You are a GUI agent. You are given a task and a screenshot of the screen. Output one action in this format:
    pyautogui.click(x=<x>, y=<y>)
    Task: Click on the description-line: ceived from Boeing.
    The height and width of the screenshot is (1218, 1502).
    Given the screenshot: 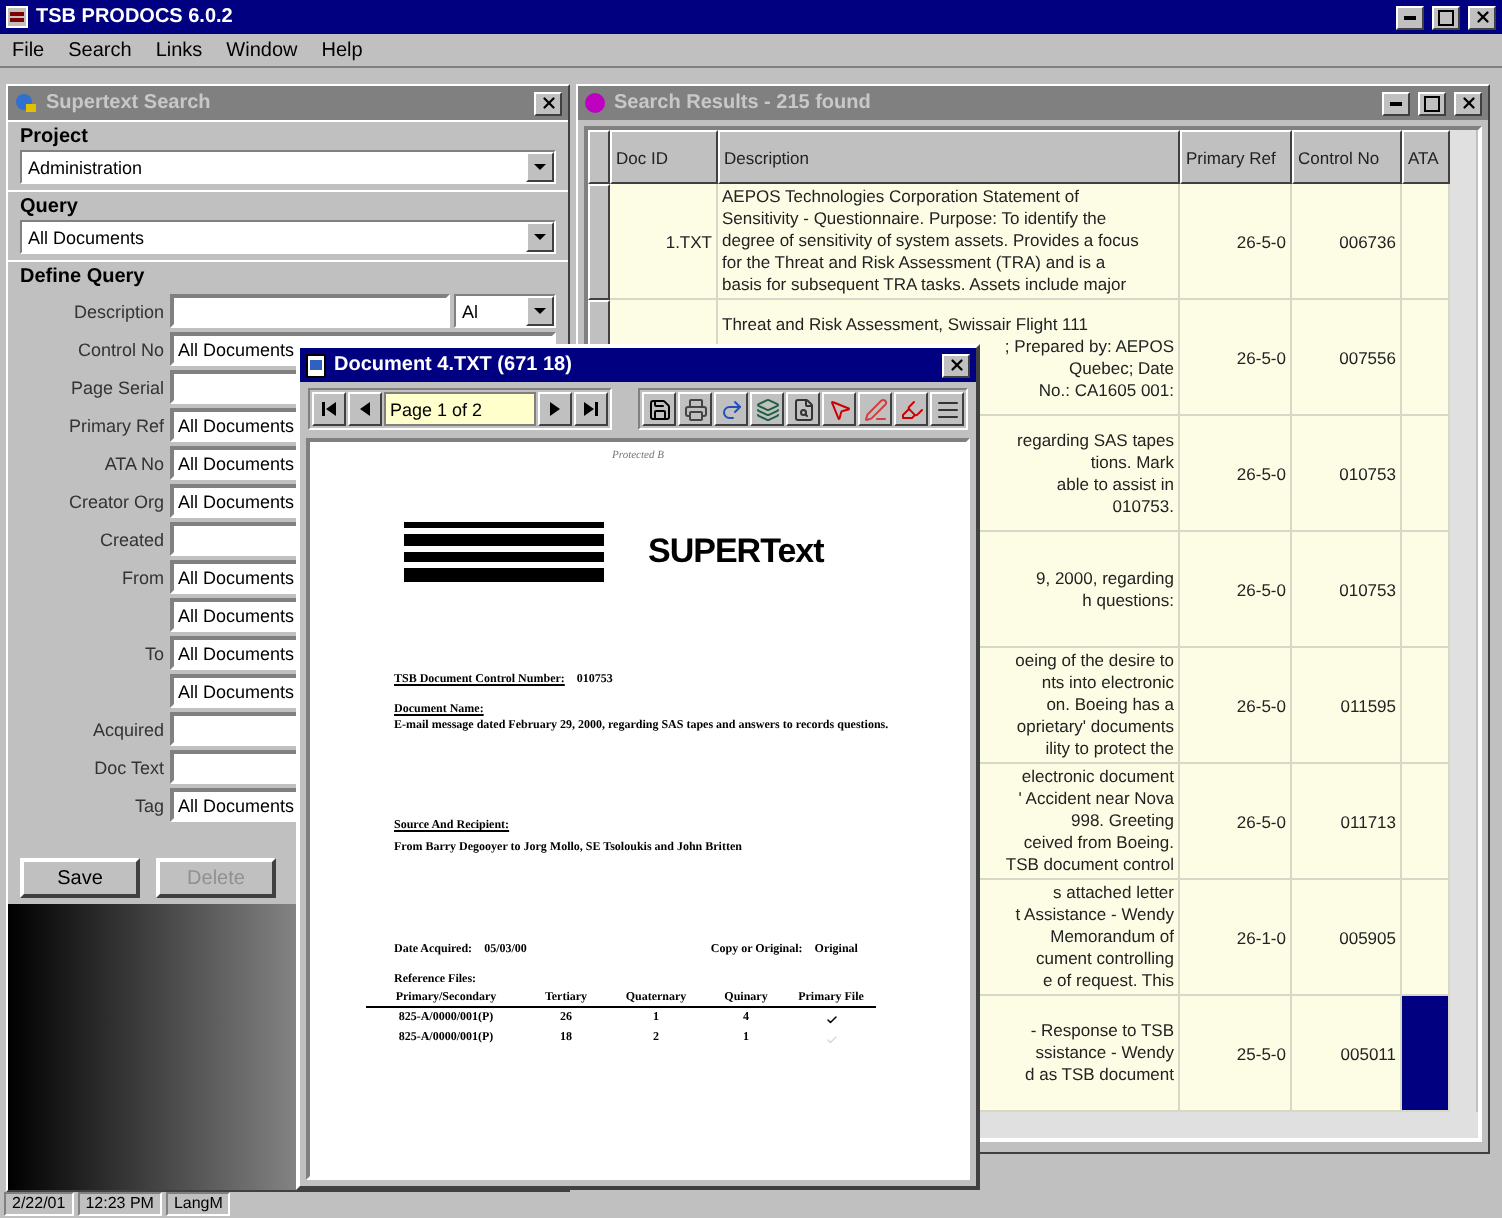 What is the action you would take?
    pyautogui.click(x=1098, y=843)
    